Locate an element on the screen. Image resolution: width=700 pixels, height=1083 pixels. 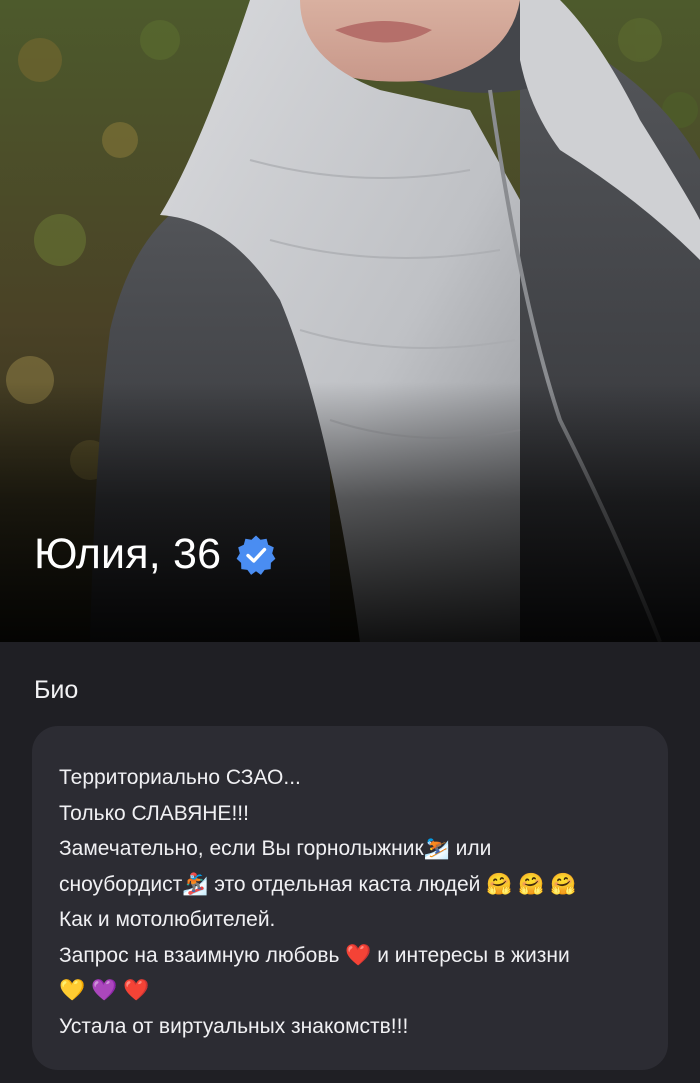
profile-name-age: Юлия, 36 is located at coordinates (128, 554).